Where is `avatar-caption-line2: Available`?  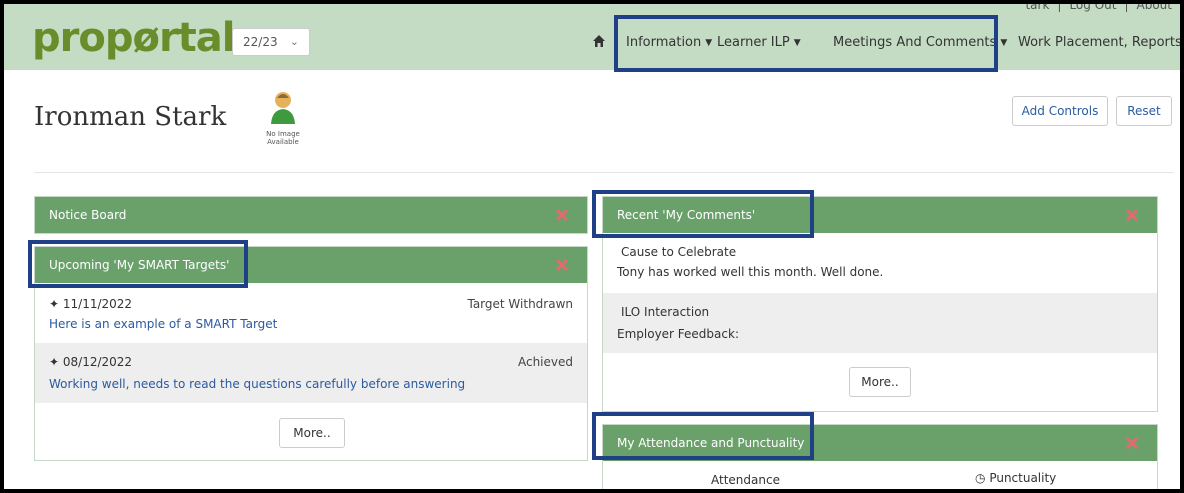
avatar-caption-line2: Available is located at coordinates (283, 142).